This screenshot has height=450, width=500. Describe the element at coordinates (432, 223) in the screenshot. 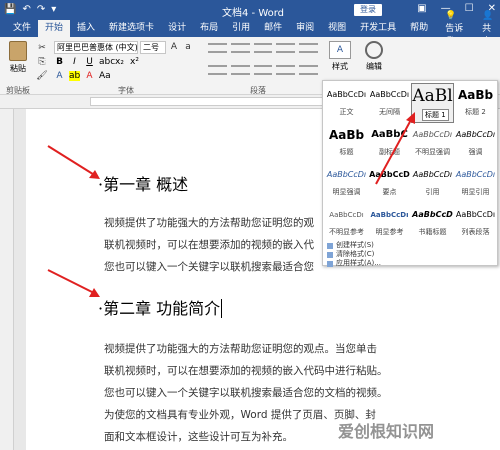

I see `style-book-title: AaBbCcD 书籍标题` at that location.